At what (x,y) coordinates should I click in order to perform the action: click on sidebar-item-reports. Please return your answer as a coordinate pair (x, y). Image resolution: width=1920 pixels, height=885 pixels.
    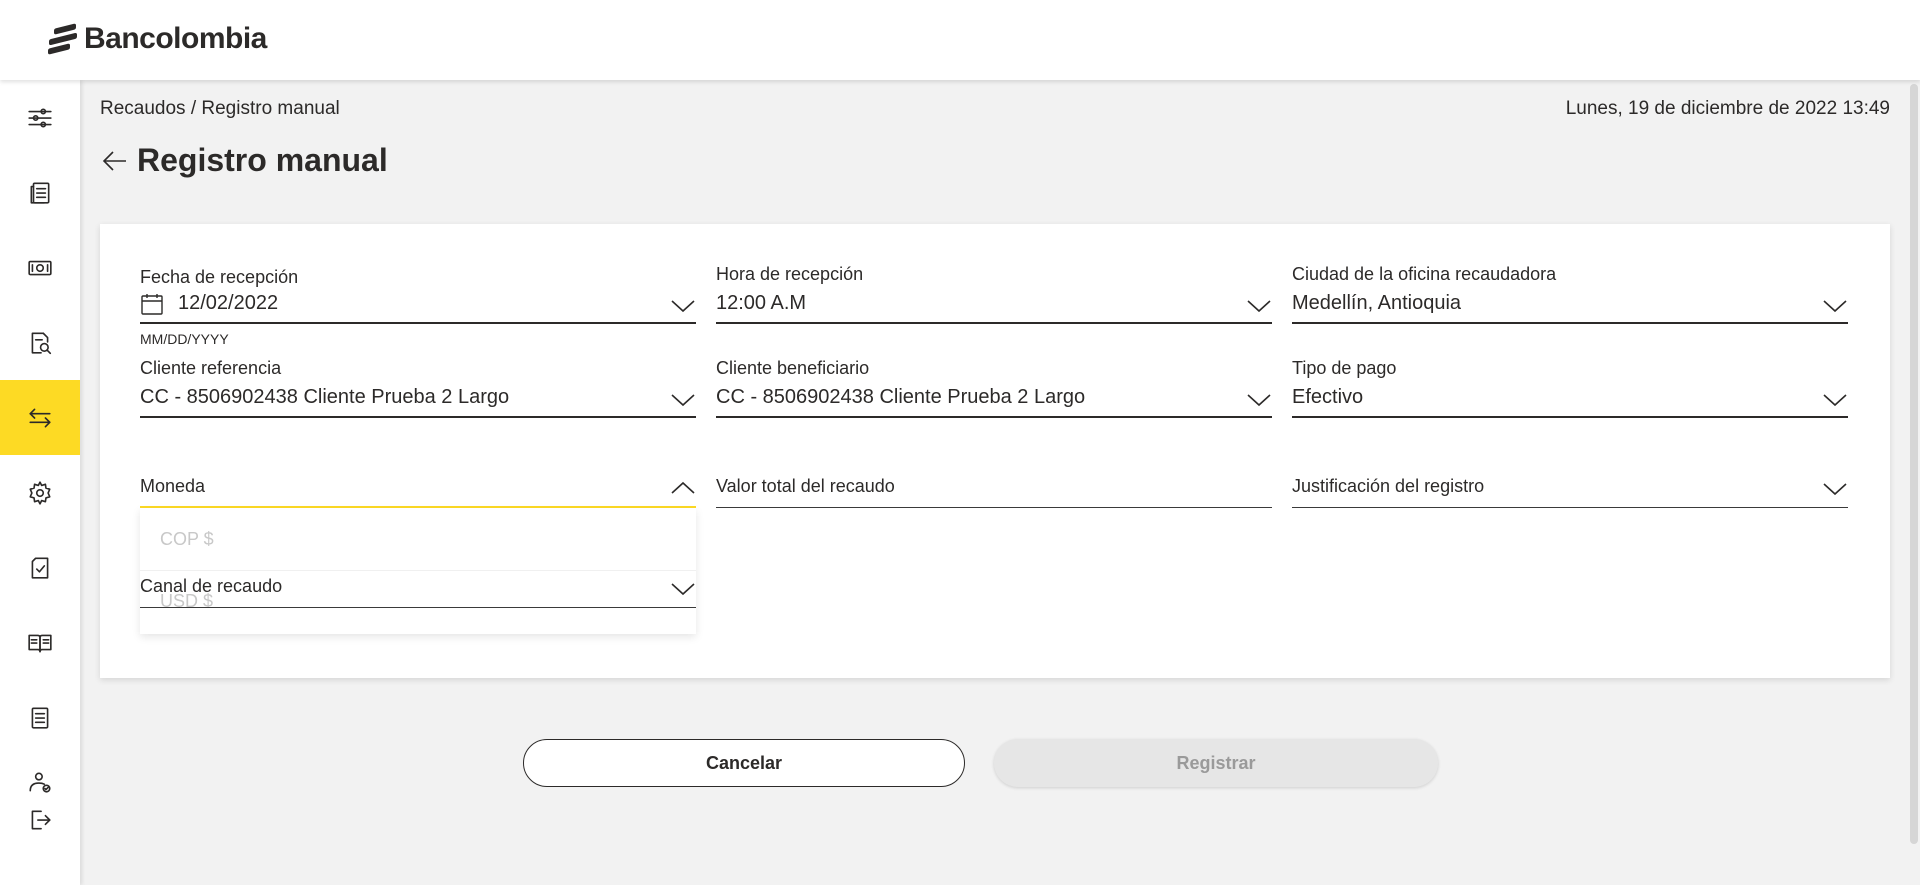
    Looking at the image, I should click on (40, 717).